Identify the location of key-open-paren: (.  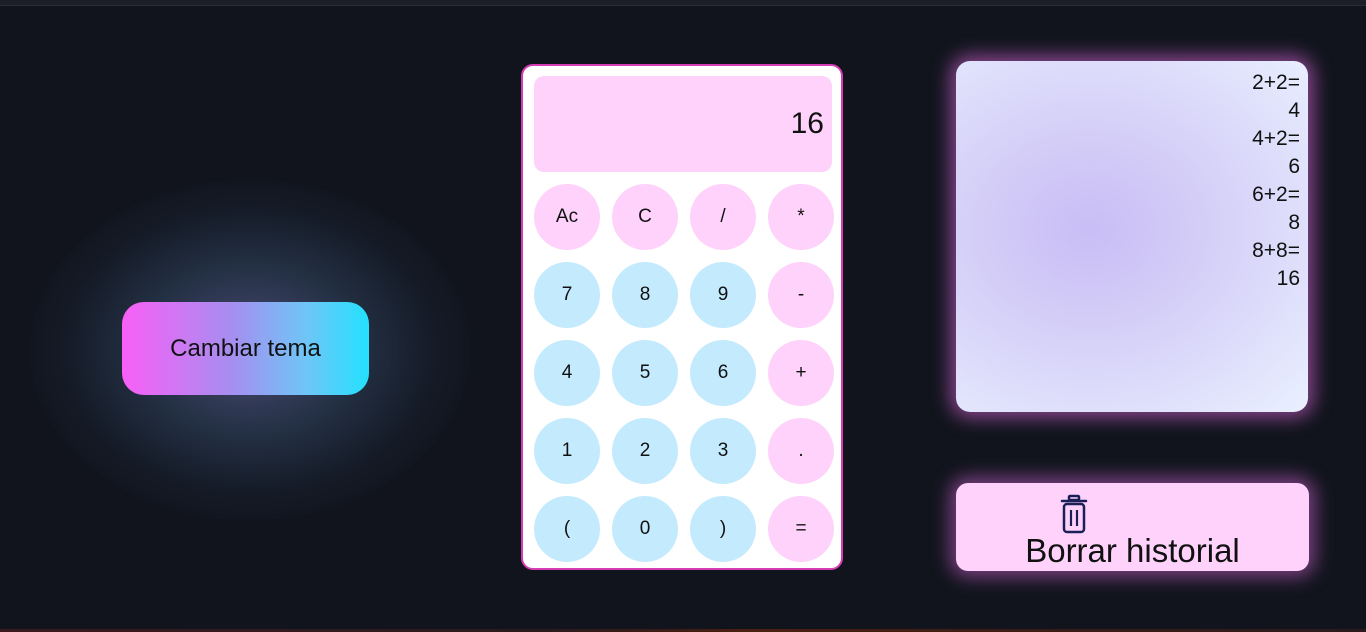
(567, 529).